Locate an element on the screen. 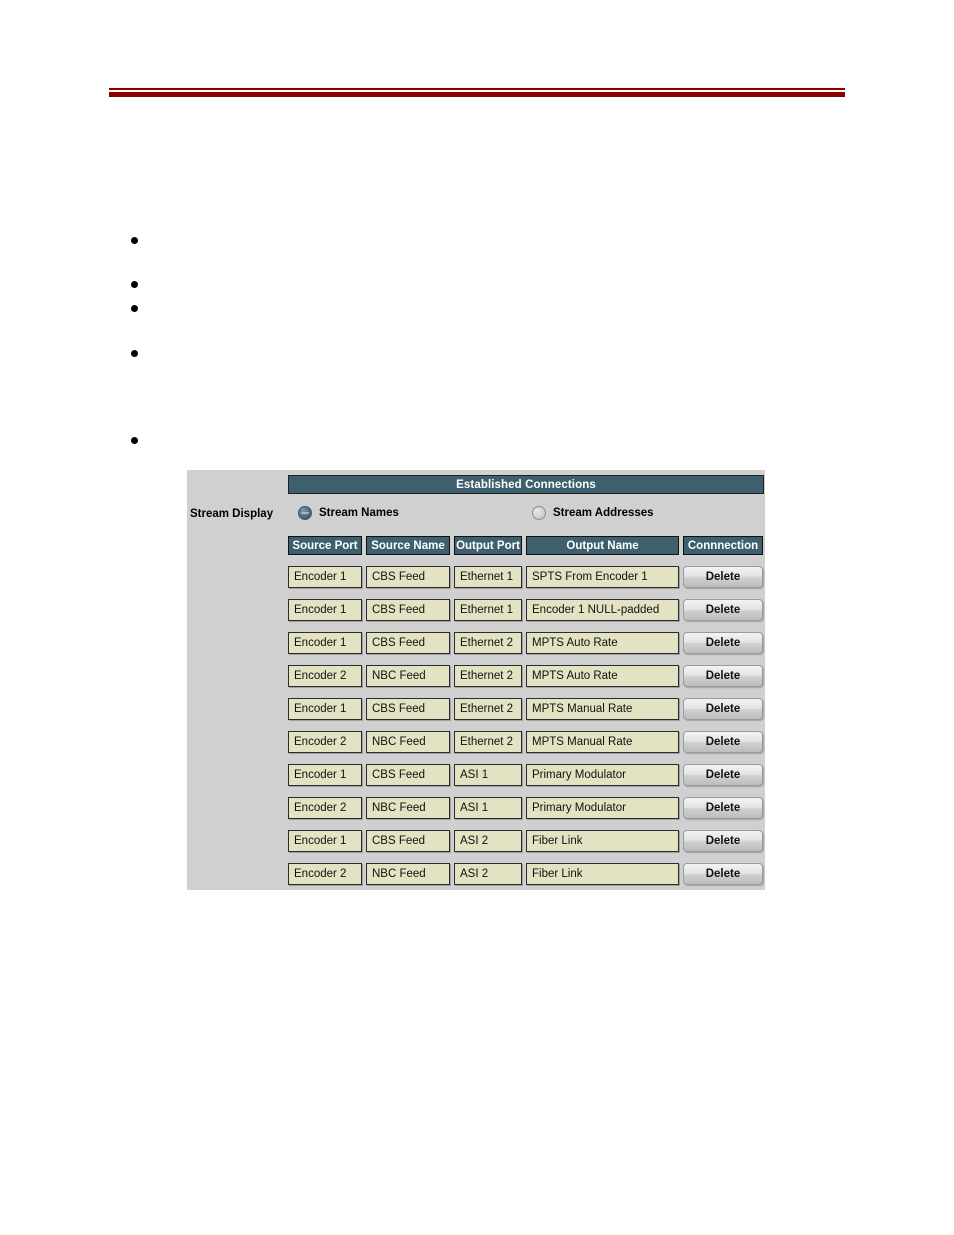 This screenshot has height=1235, width=954. column-header-source-name: Source Name is located at coordinates (408, 545).